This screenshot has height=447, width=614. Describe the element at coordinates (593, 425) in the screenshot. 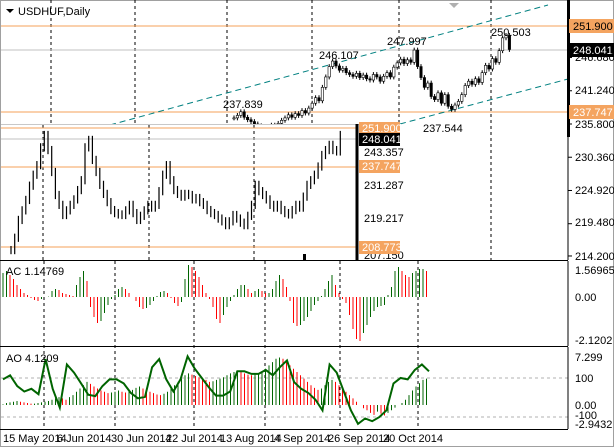

I see `ao-axis-label: -2.9432` at that location.